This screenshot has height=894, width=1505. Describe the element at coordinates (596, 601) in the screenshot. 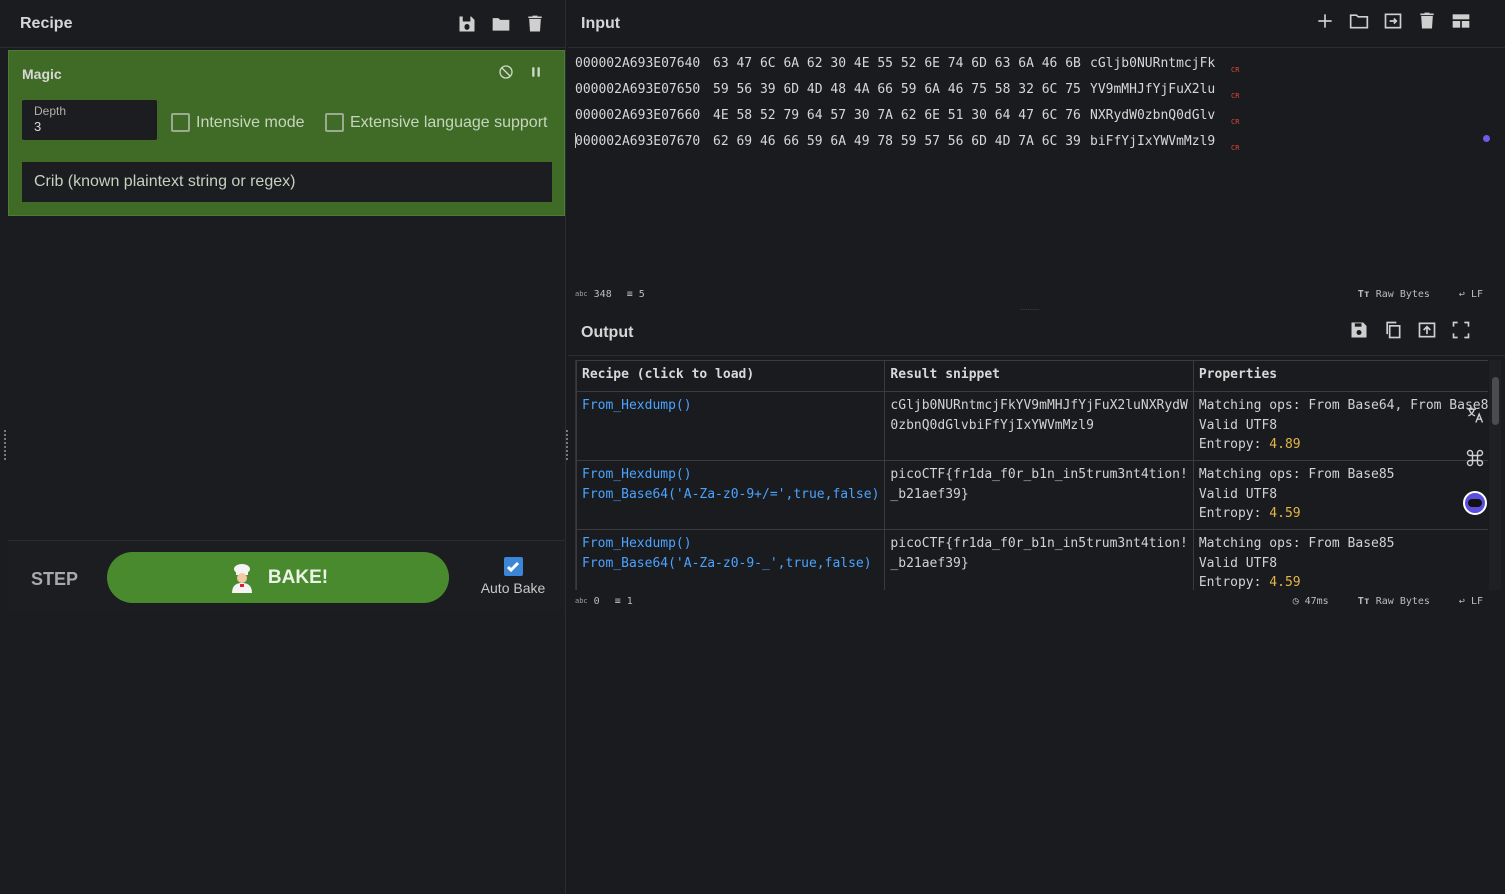

I see `output-length-value: 0` at that location.